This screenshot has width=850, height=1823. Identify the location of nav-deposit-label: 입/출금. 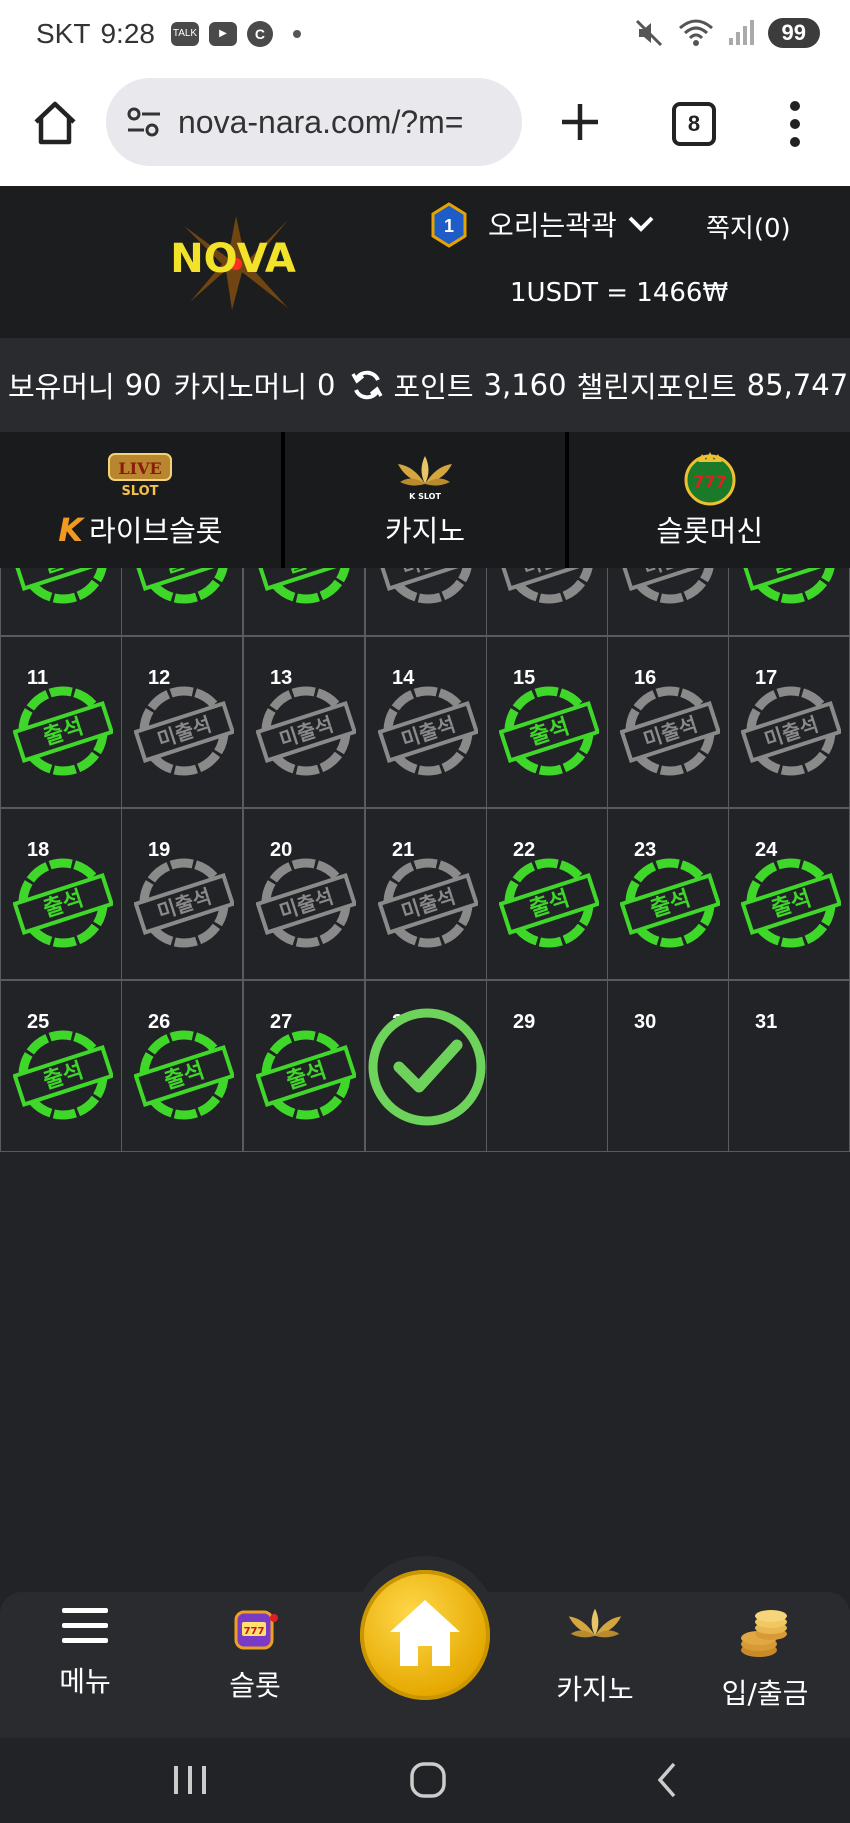
(765, 1693).